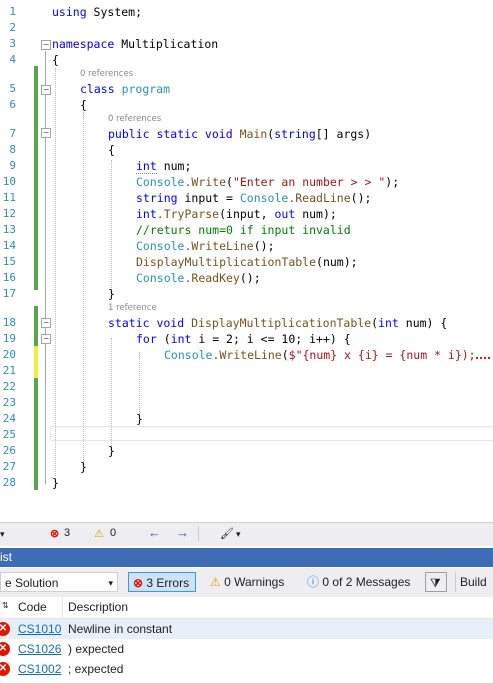 Image resolution: width=493 pixels, height=683 pixels. Describe the element at coordinates (99, 533) in the screenshot. I see `warning-count-icon: ⚠` at that location.